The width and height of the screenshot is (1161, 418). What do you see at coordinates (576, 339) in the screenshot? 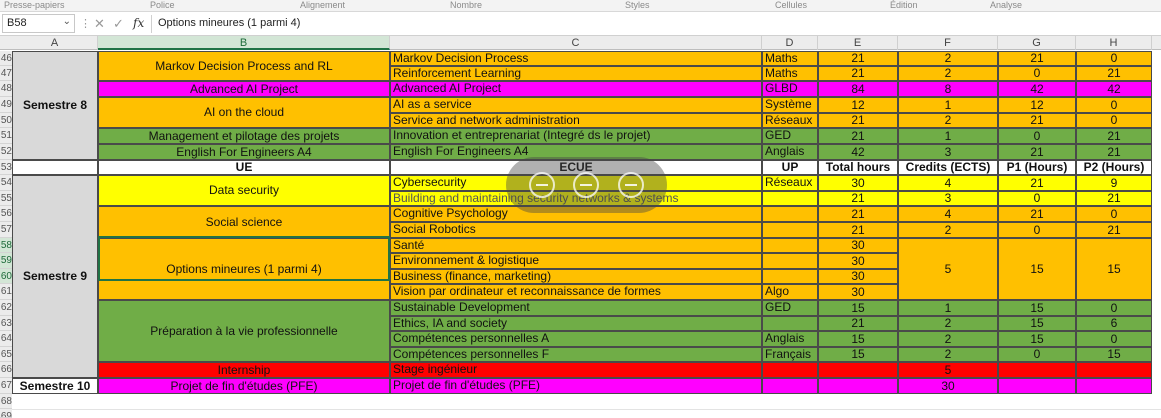
I see `ecue-cell: Compétences personnelles A` at bounding box center [576, 339].